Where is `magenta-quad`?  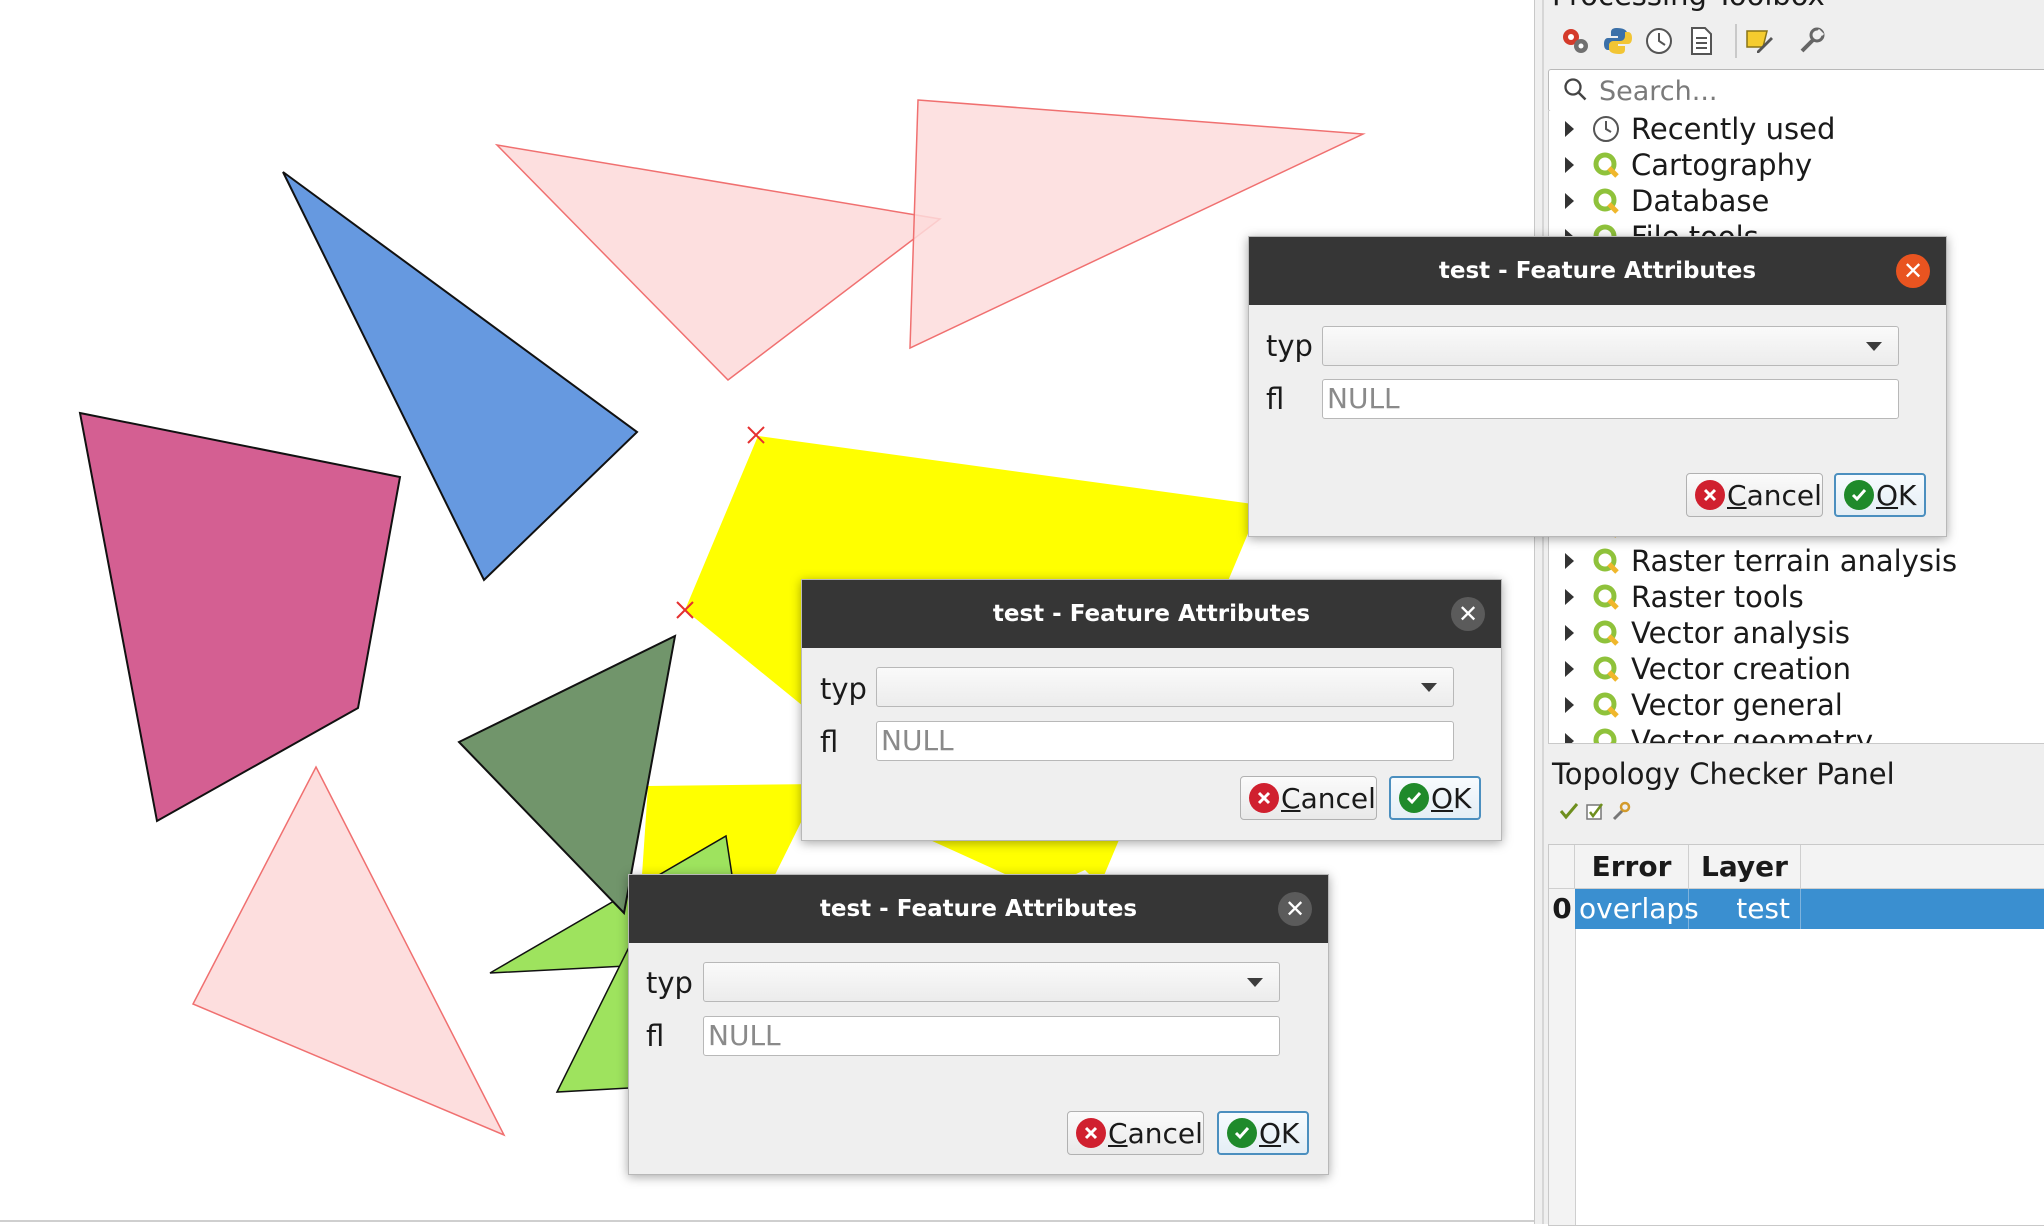
magenta-quad is located at coordinates (240, 617).